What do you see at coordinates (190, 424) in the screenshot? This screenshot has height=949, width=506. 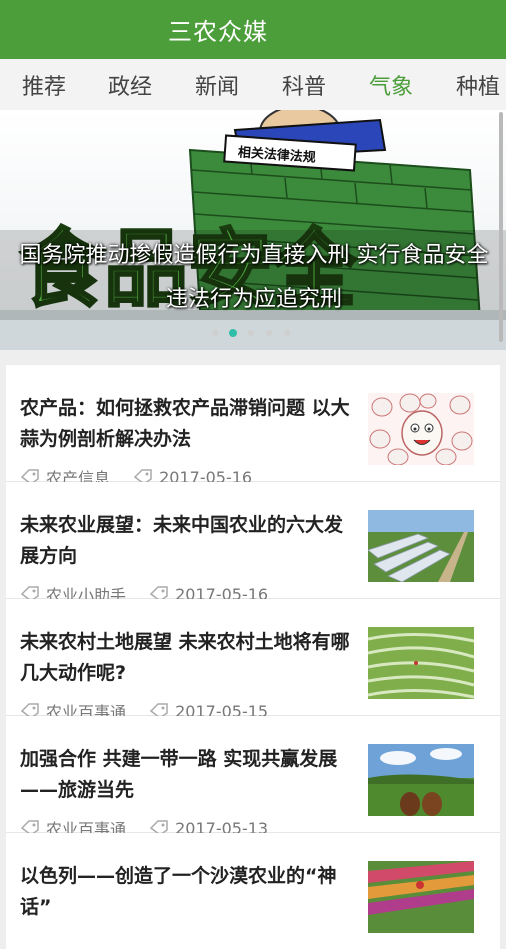 I see `news-title: 农产品：如何拯救农产品滞销问题 以大蒜为例剖析解决办法` at bounding box center [190, 424].